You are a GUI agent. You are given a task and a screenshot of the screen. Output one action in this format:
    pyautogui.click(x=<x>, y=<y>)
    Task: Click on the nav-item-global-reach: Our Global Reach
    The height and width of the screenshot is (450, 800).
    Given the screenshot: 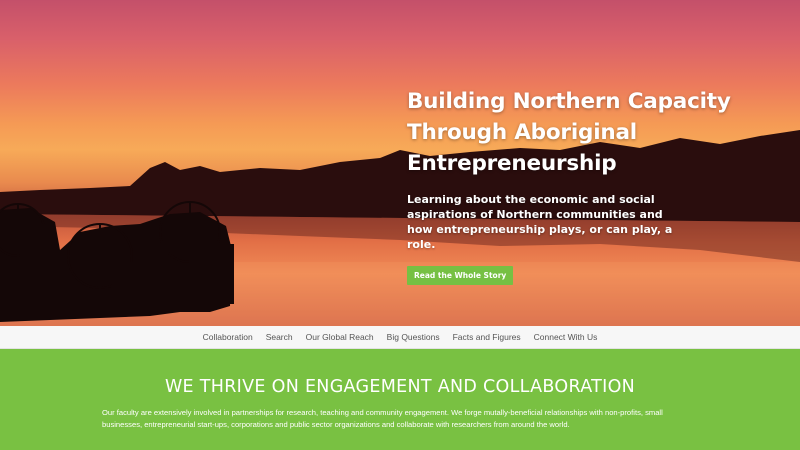 What is the action you would take?
    pyautogui.click(x=340, y=337)
    